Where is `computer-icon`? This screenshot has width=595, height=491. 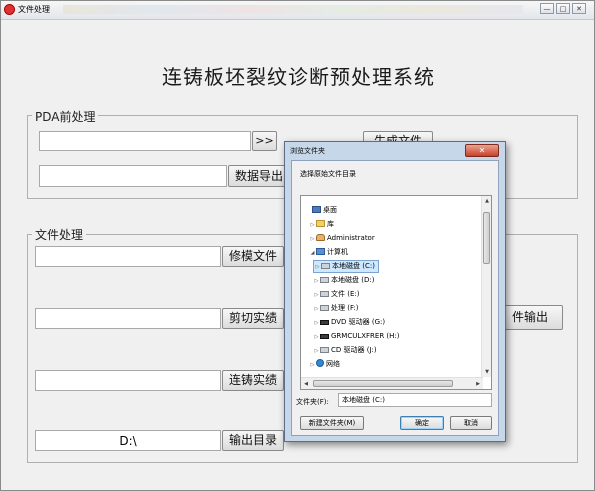 computer-icon is located at coordinates (320, 251).